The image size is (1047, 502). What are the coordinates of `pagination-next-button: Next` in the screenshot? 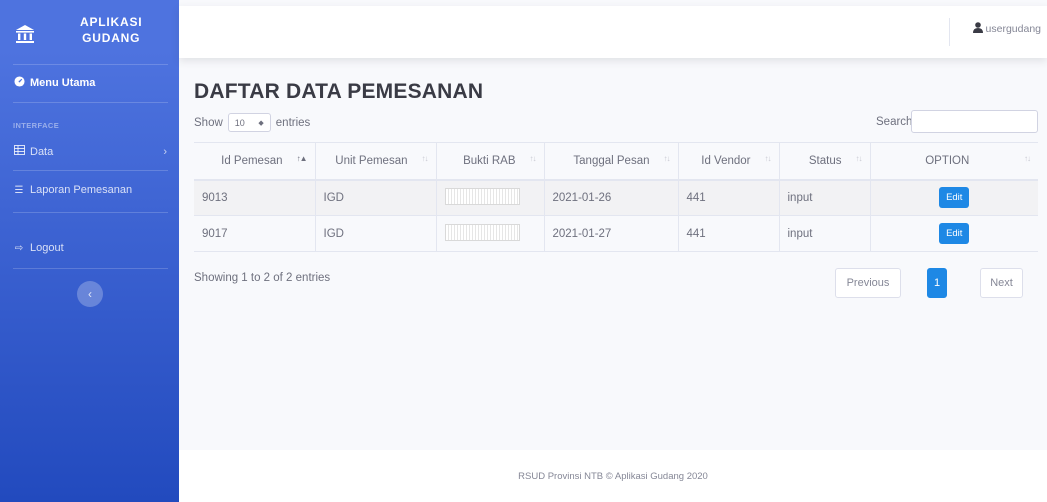 It's located at (1001, 283).